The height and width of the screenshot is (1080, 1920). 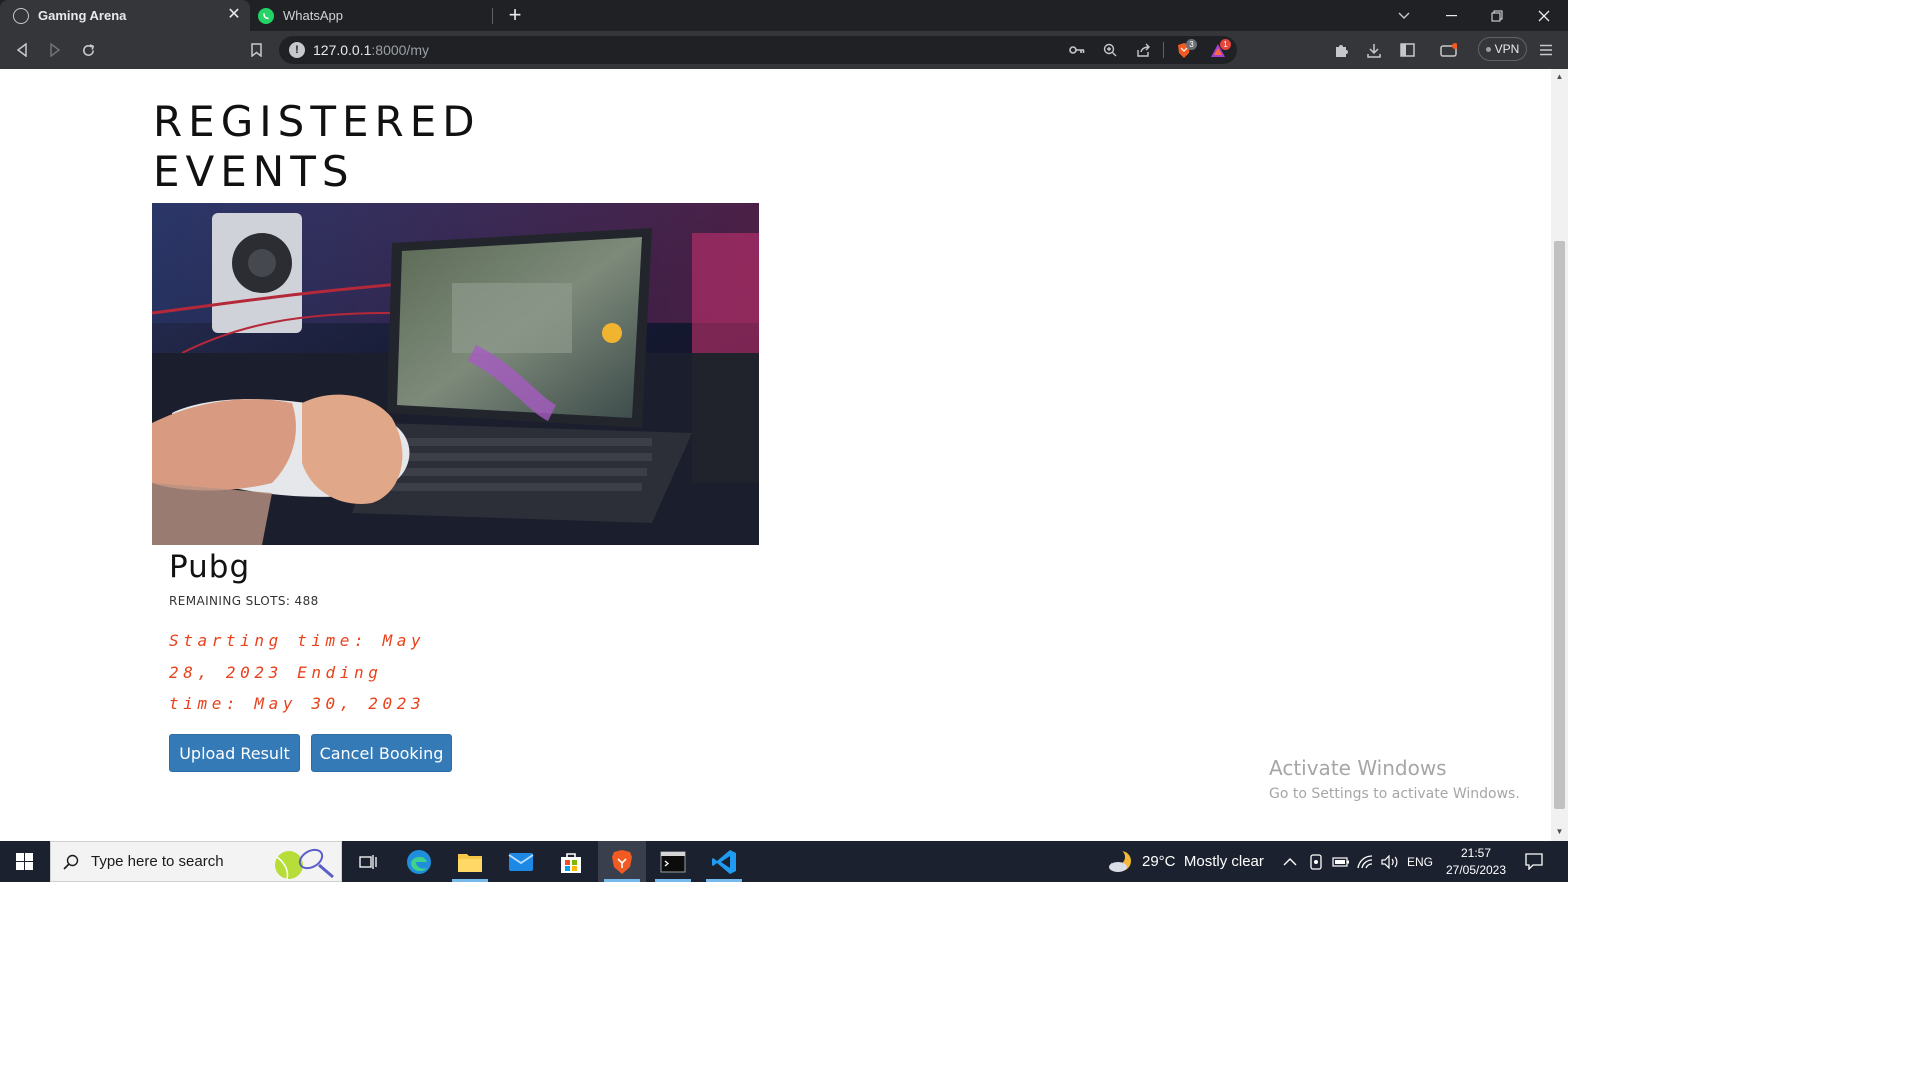 I want to click on task-view-button, so click(x=368, y=861).